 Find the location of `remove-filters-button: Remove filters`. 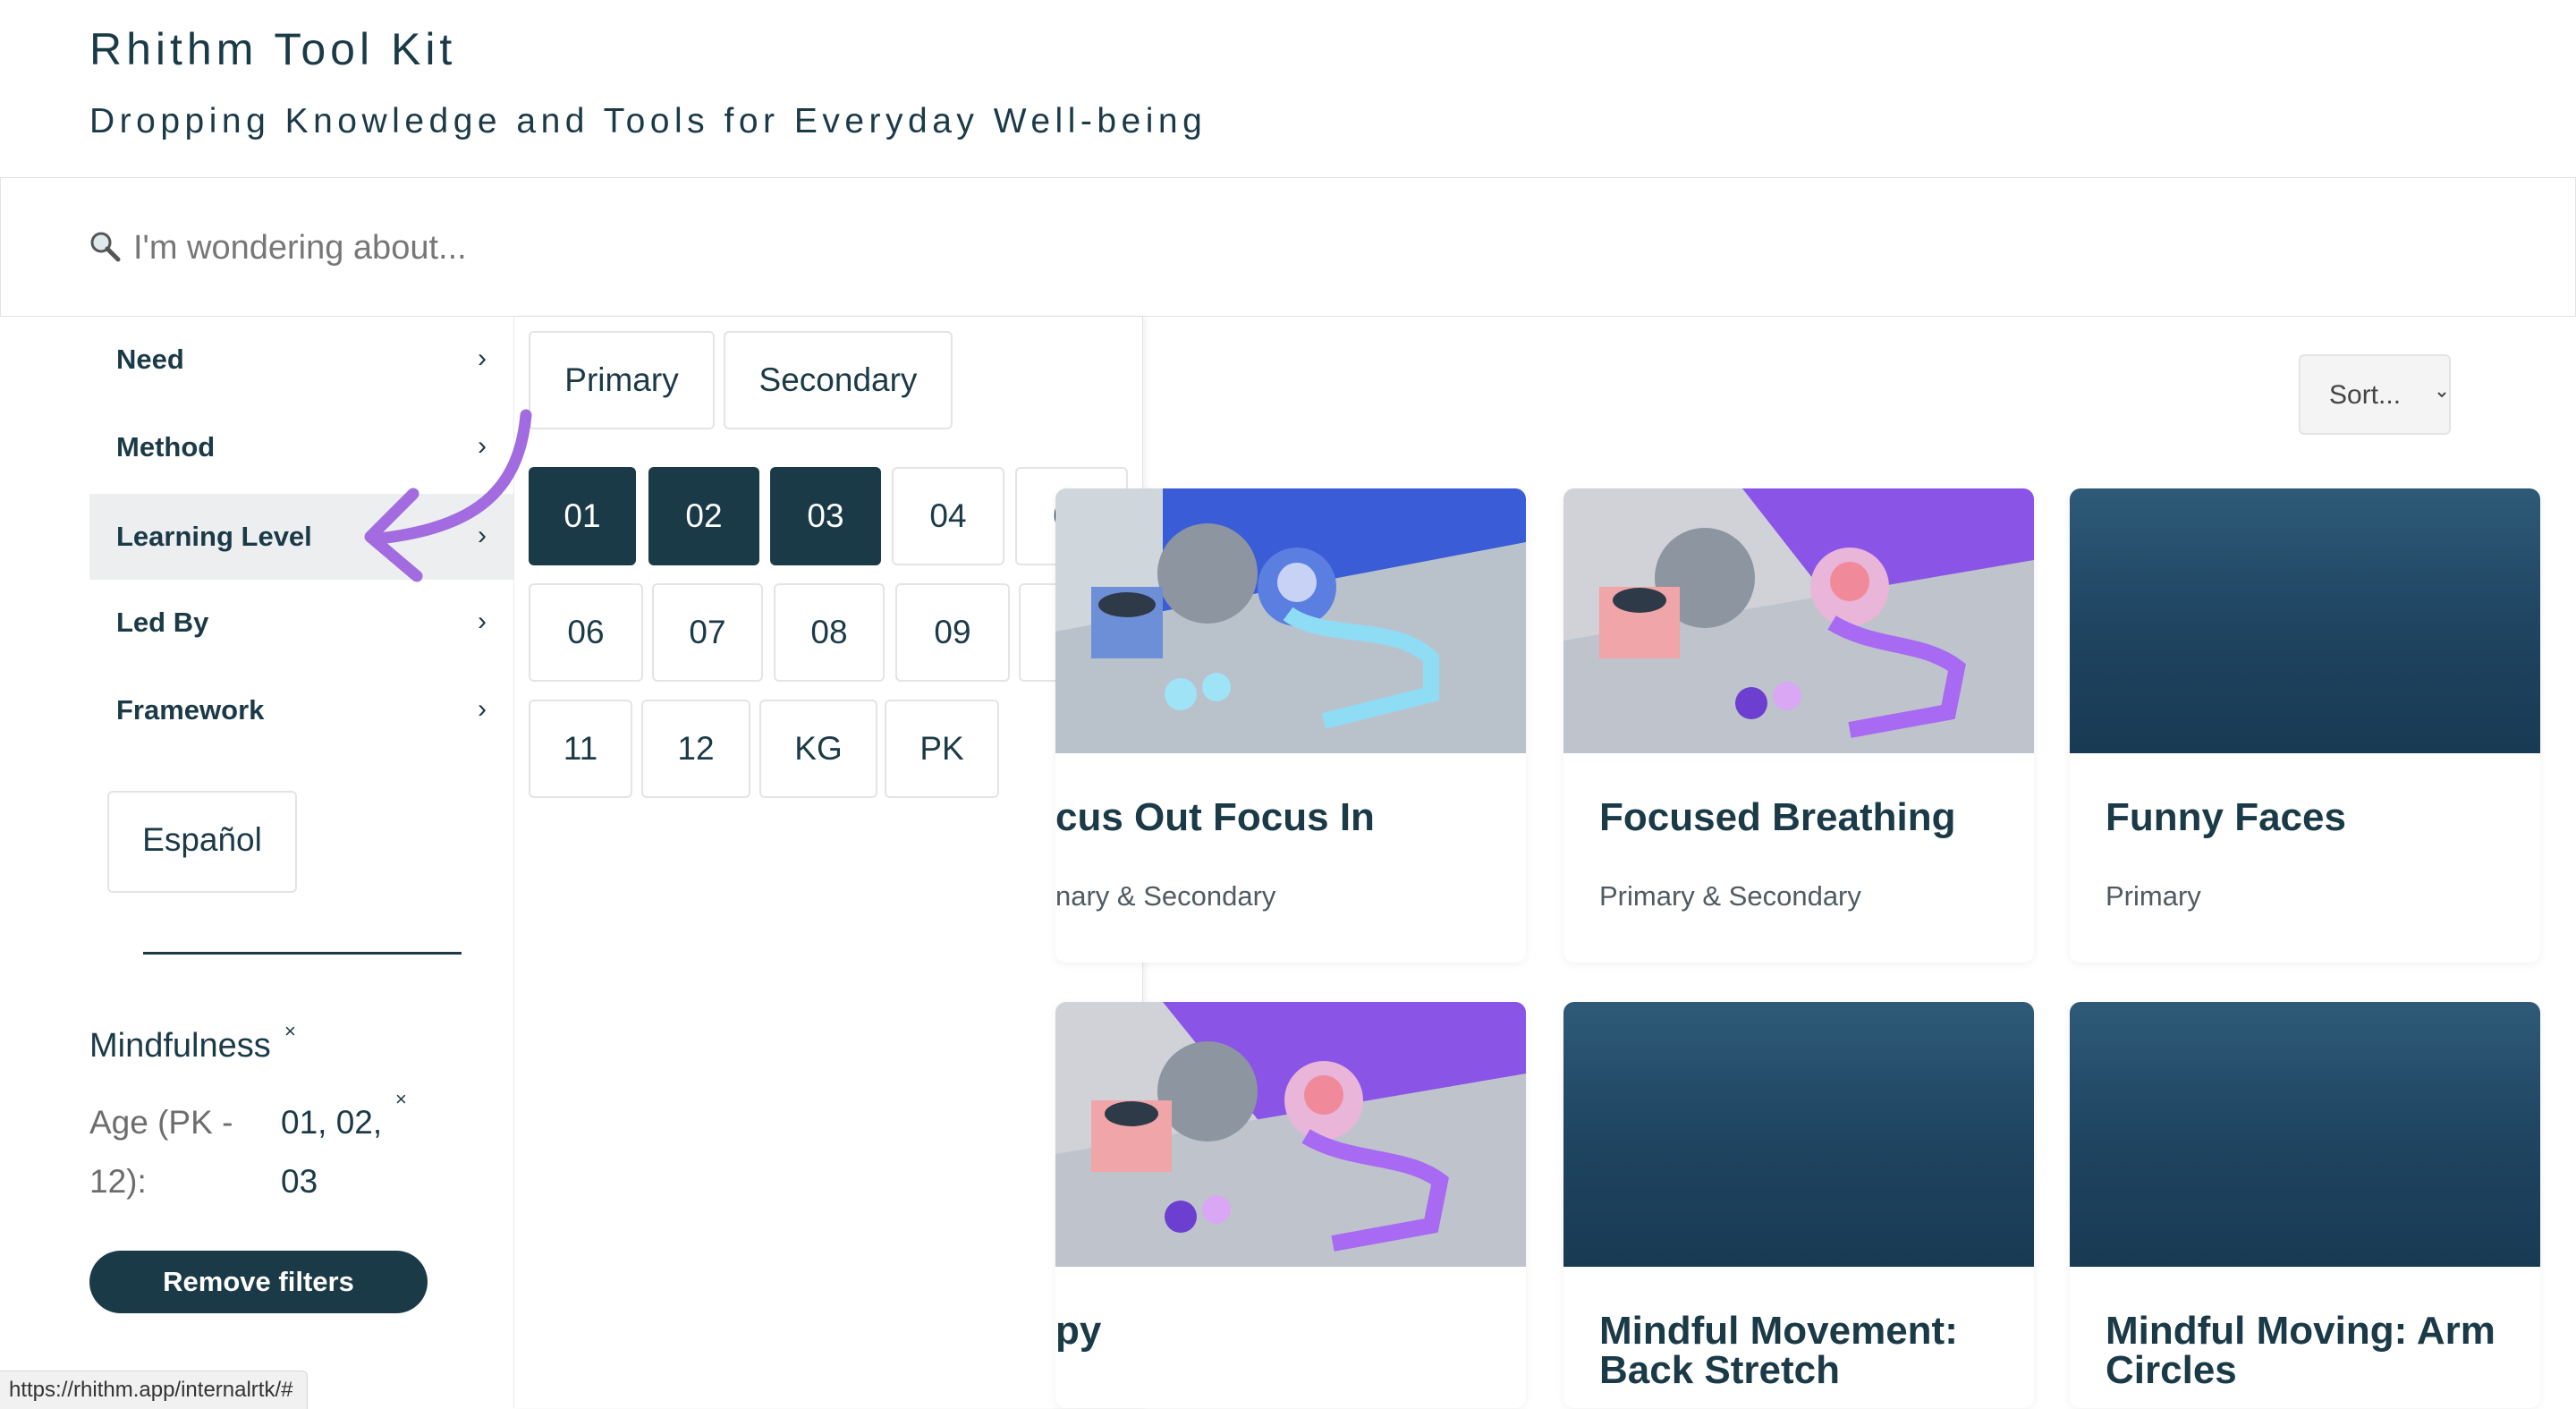

remove-filters-button: Remove filters is located at coordinates (258, 1282).